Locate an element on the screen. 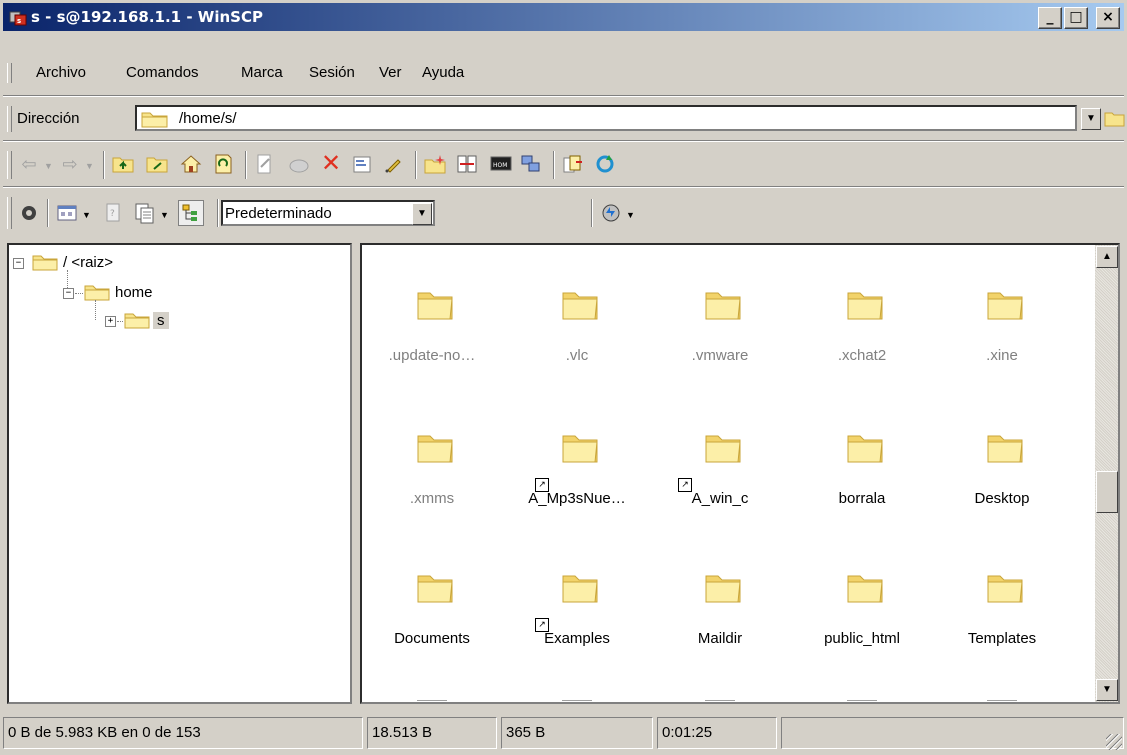 This screenshot has height=755, width=1127. file-item: .vmware is located at coordinates (720, 347).